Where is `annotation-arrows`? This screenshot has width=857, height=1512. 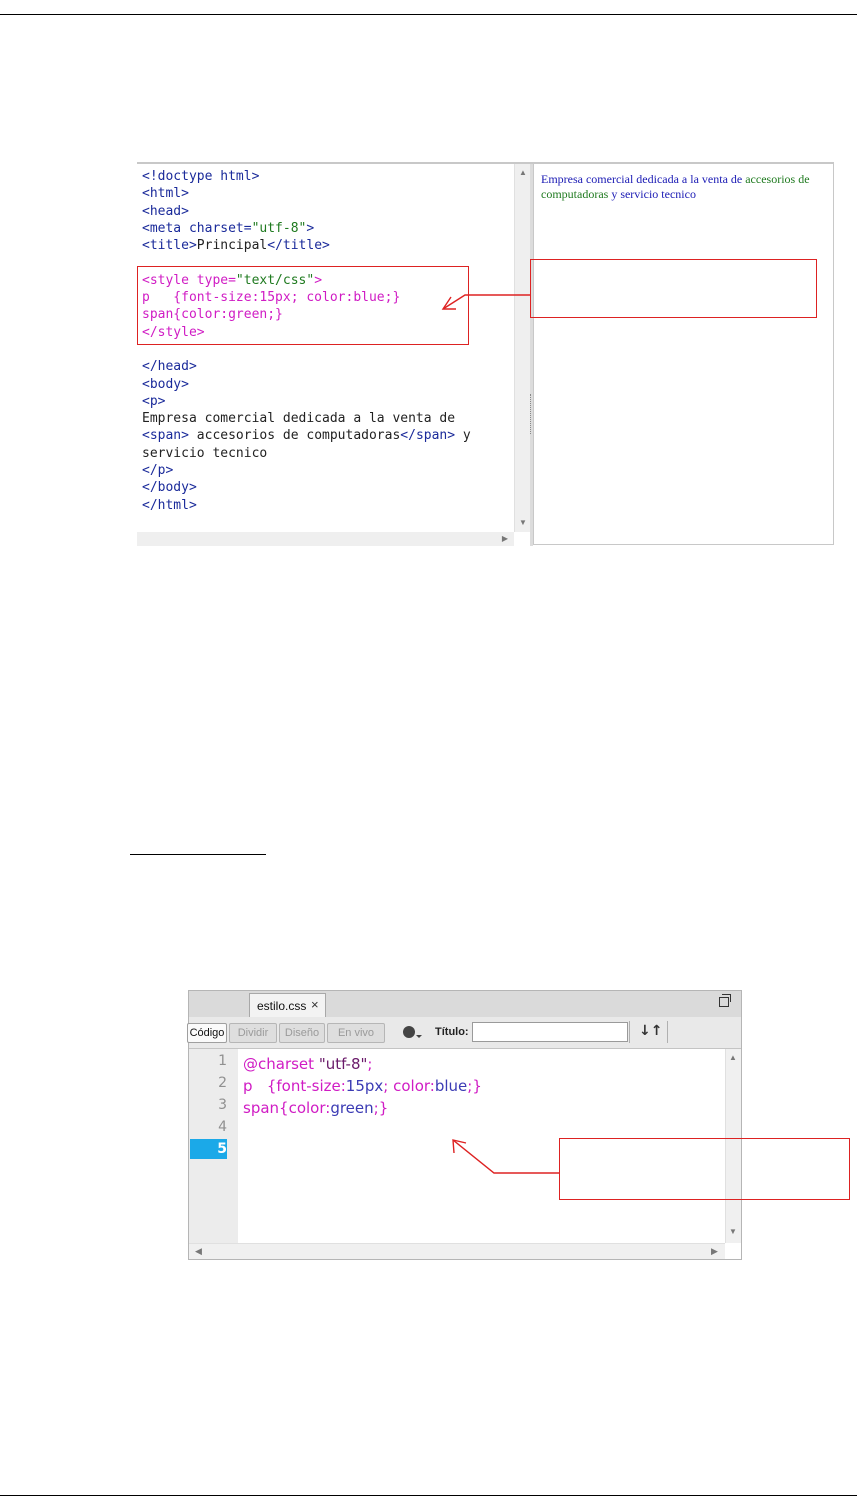
annotation-arrows is located at coordinates (500, 734).